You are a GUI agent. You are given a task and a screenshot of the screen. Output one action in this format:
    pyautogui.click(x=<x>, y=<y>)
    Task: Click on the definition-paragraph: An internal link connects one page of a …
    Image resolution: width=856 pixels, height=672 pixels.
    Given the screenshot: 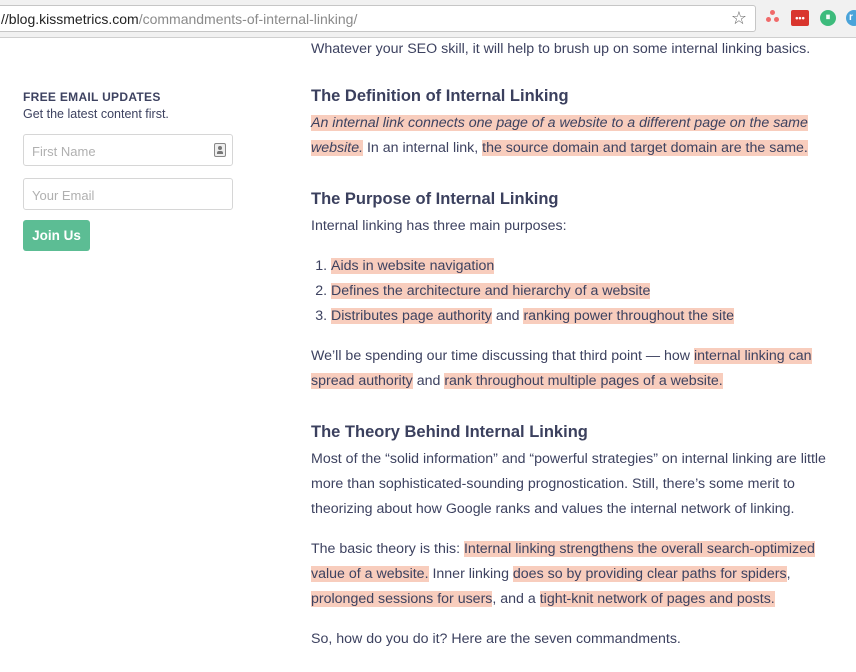 What is the action you would take?
    pyautogui.click(x=559, y=135)
    